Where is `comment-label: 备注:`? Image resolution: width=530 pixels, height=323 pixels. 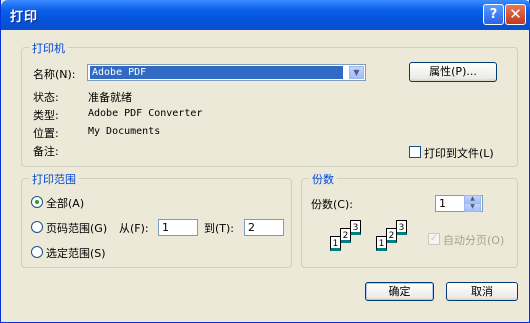 comment-label: 备注: is located at coordinates (46, 151).